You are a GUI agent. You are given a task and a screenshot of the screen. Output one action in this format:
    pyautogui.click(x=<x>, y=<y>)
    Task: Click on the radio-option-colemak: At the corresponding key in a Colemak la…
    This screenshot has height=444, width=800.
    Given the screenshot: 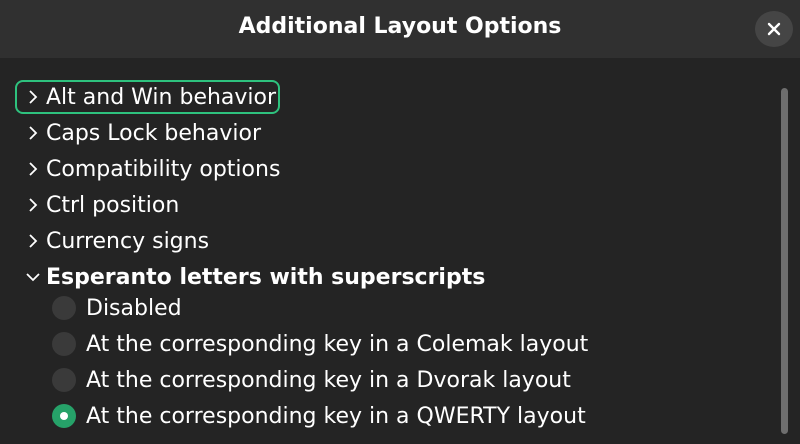 What is the action you would take?
    pyautogui.click(x=320, y=344)
    